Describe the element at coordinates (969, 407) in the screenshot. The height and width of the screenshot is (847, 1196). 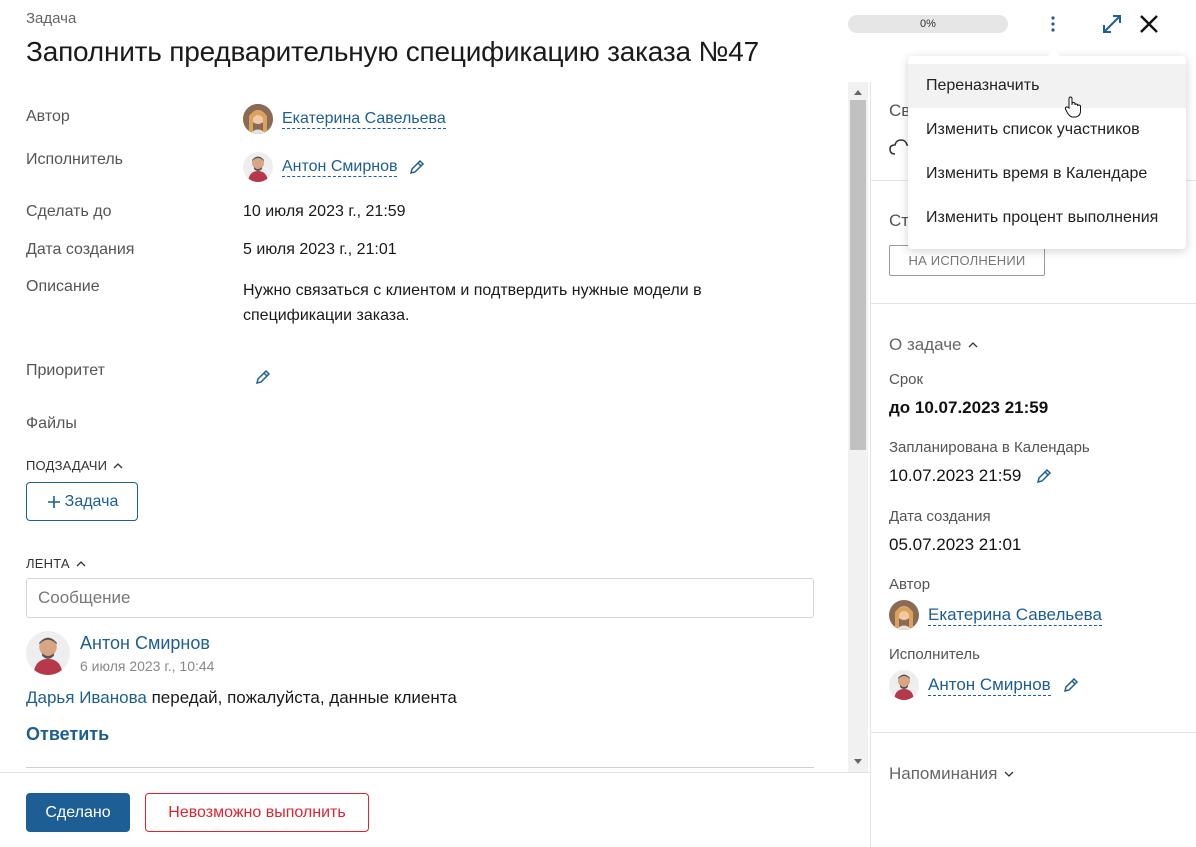
I see `term-value: до 10.07.2023 21:59` at that location.